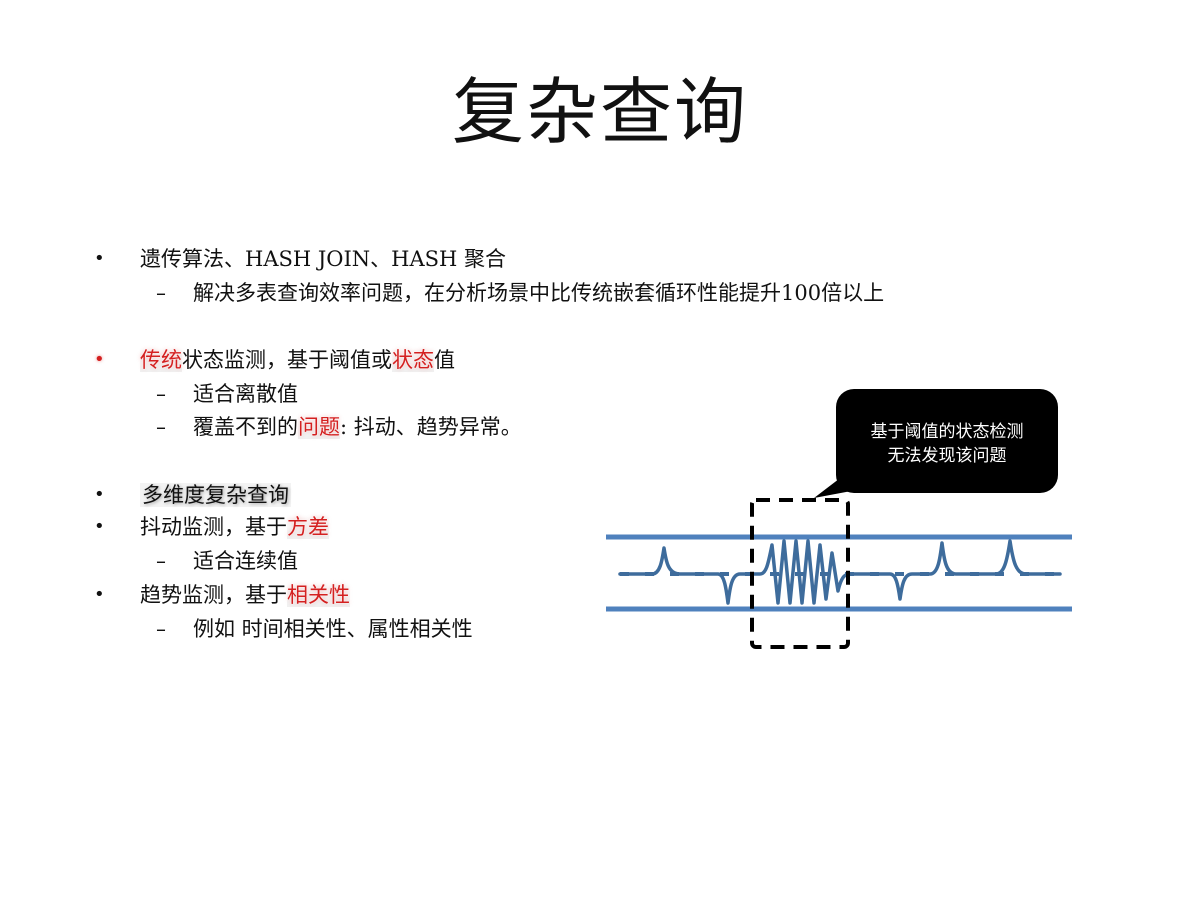  I want to click on bullet-item-multidim: 多维度复杂查询, so click(215, 495).